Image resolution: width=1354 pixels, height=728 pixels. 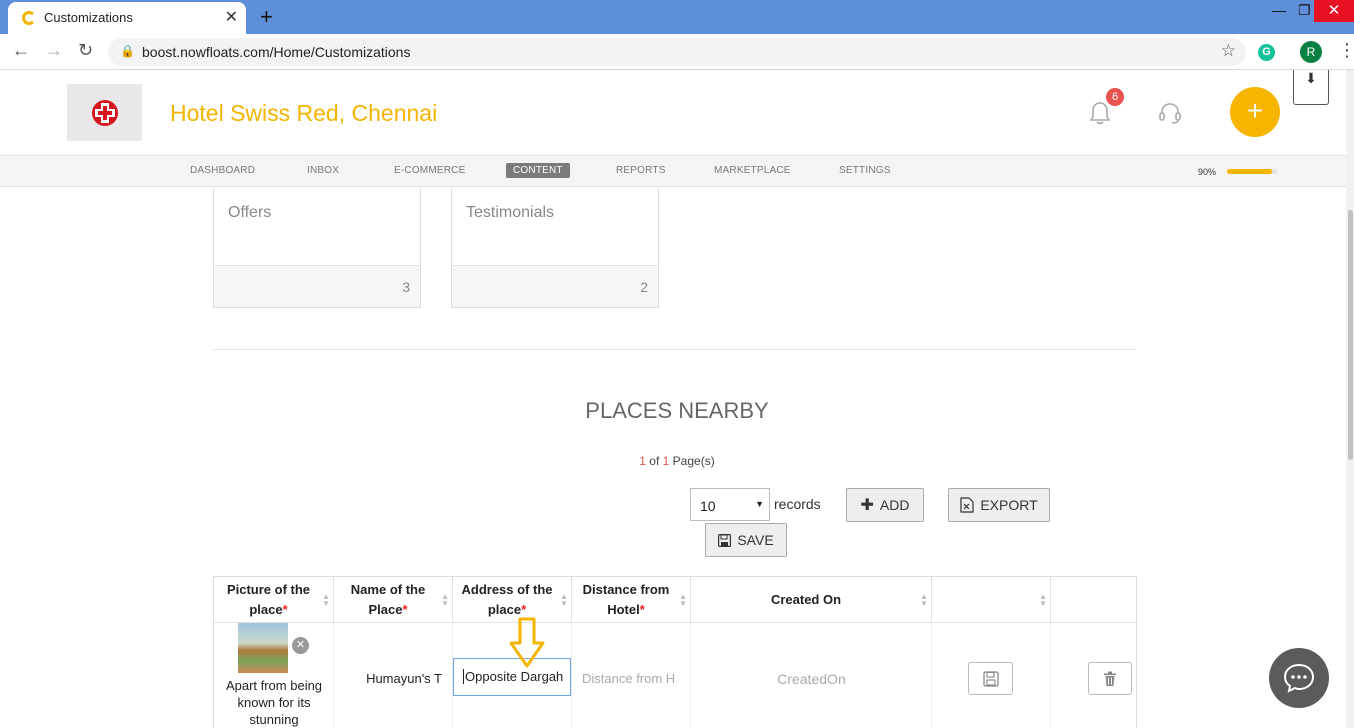 I want to click on column-header-picture: Picture of the place* ▲ ▼, so click(x=274, y=600).